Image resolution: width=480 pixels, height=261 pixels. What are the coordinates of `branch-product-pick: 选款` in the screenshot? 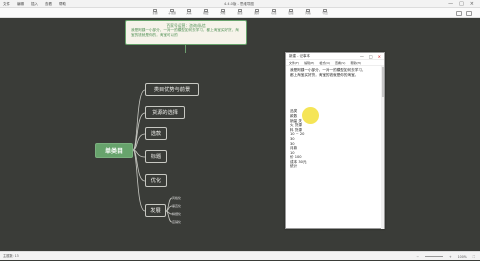 It's located at (156, 133).